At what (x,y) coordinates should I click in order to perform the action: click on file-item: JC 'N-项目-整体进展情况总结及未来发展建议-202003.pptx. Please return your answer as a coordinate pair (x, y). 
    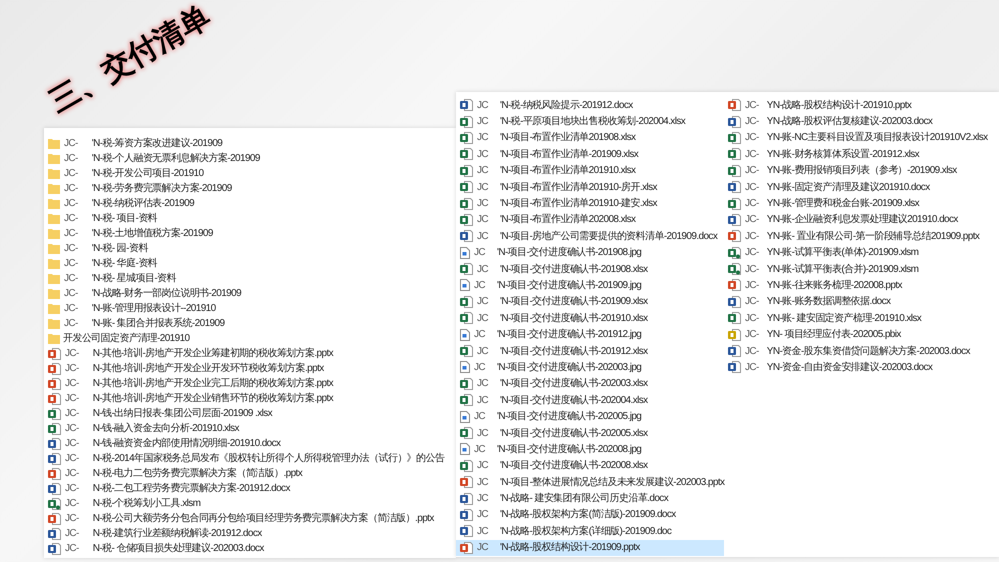
    Looking at the image, I should click on (590, 482).